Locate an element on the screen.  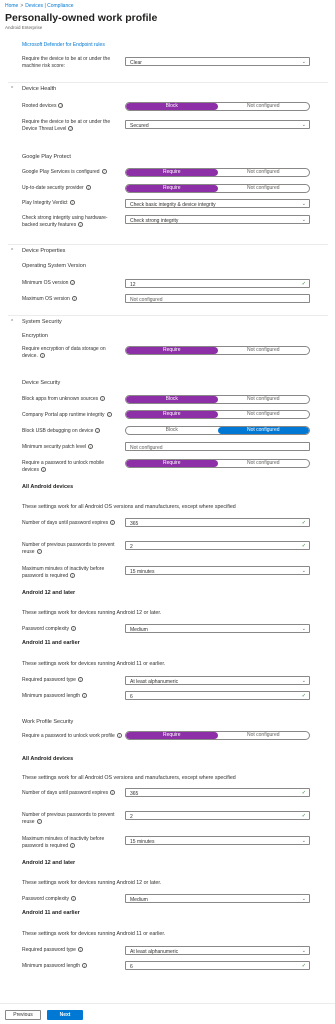
android12-heading: Android 12 and later is located at coordinates (49, 863).